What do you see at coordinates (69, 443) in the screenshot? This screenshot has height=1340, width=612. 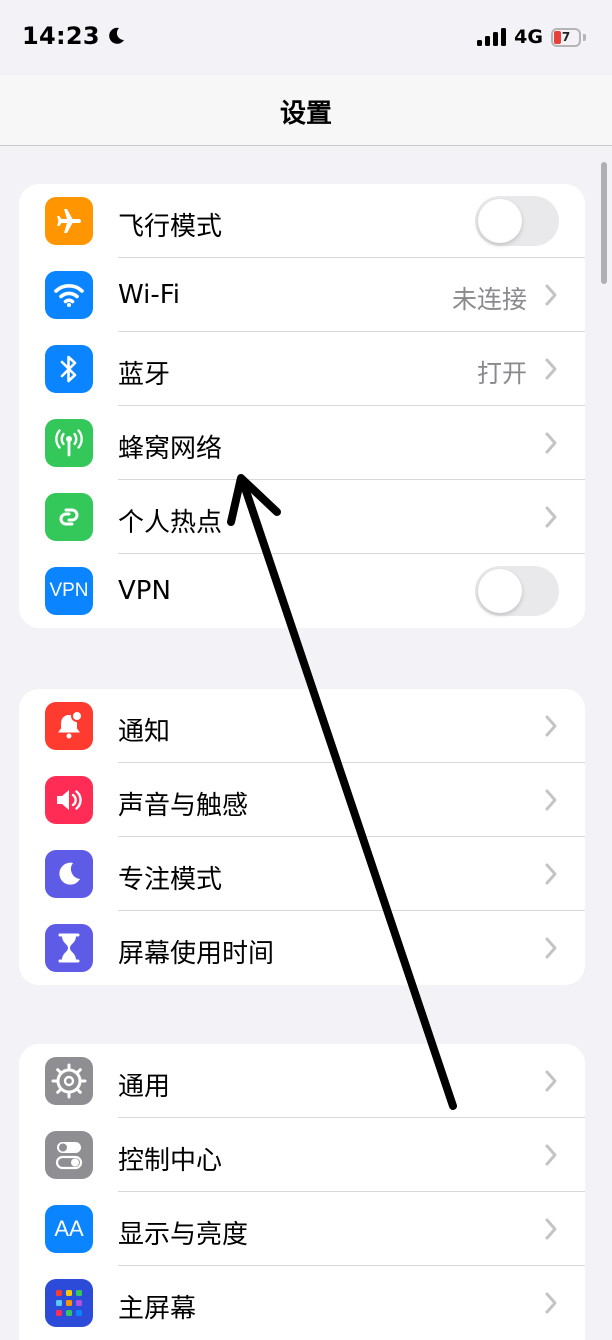 I see `cellular-icon` at bounding box center [69, 443].